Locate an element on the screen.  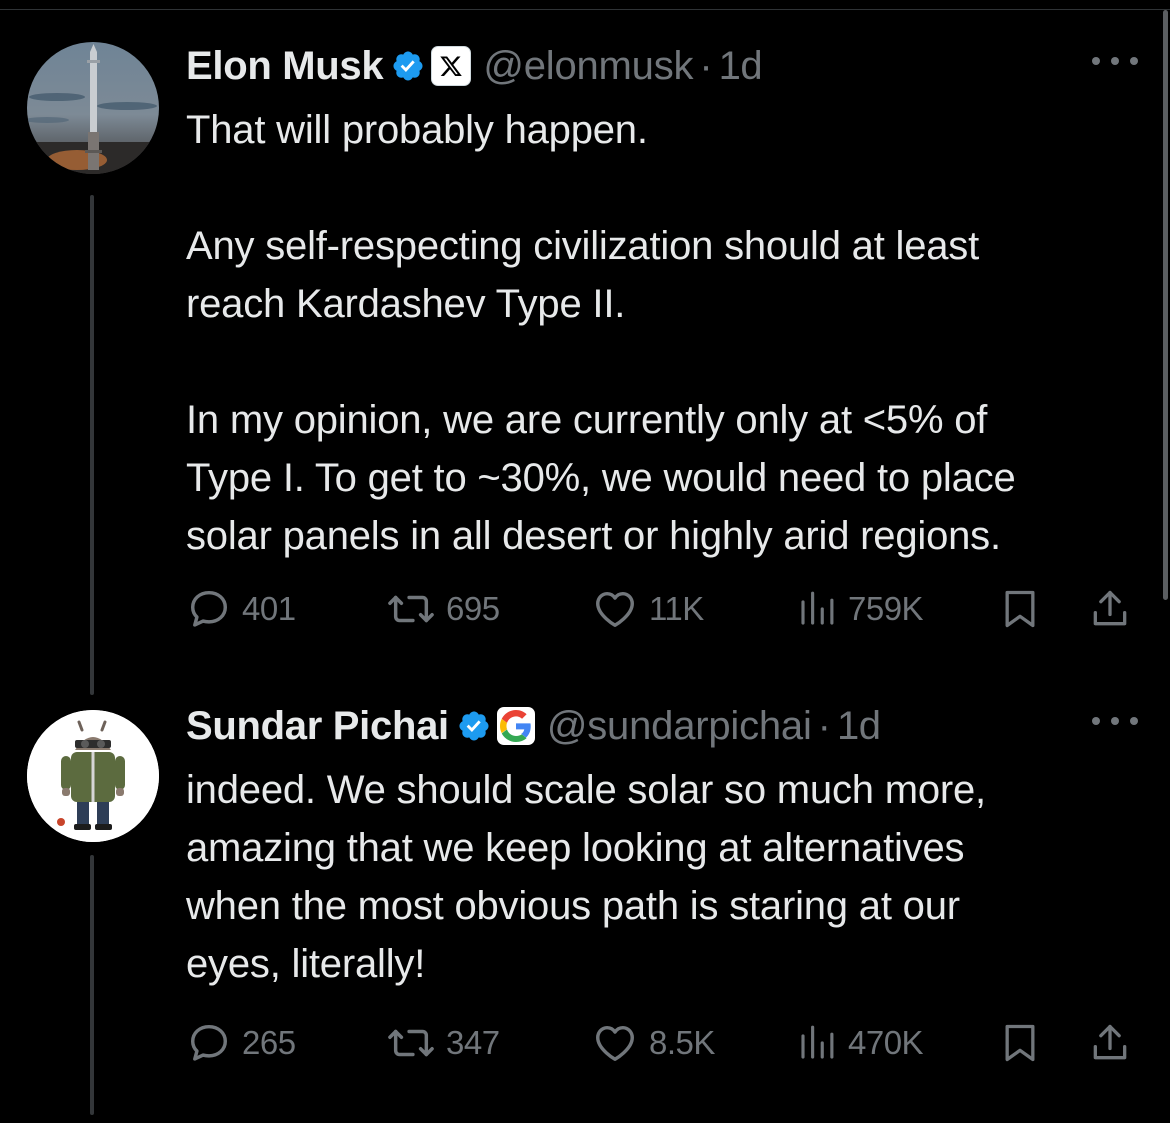
repost-button: 695 is located at coordinates (443, 609).